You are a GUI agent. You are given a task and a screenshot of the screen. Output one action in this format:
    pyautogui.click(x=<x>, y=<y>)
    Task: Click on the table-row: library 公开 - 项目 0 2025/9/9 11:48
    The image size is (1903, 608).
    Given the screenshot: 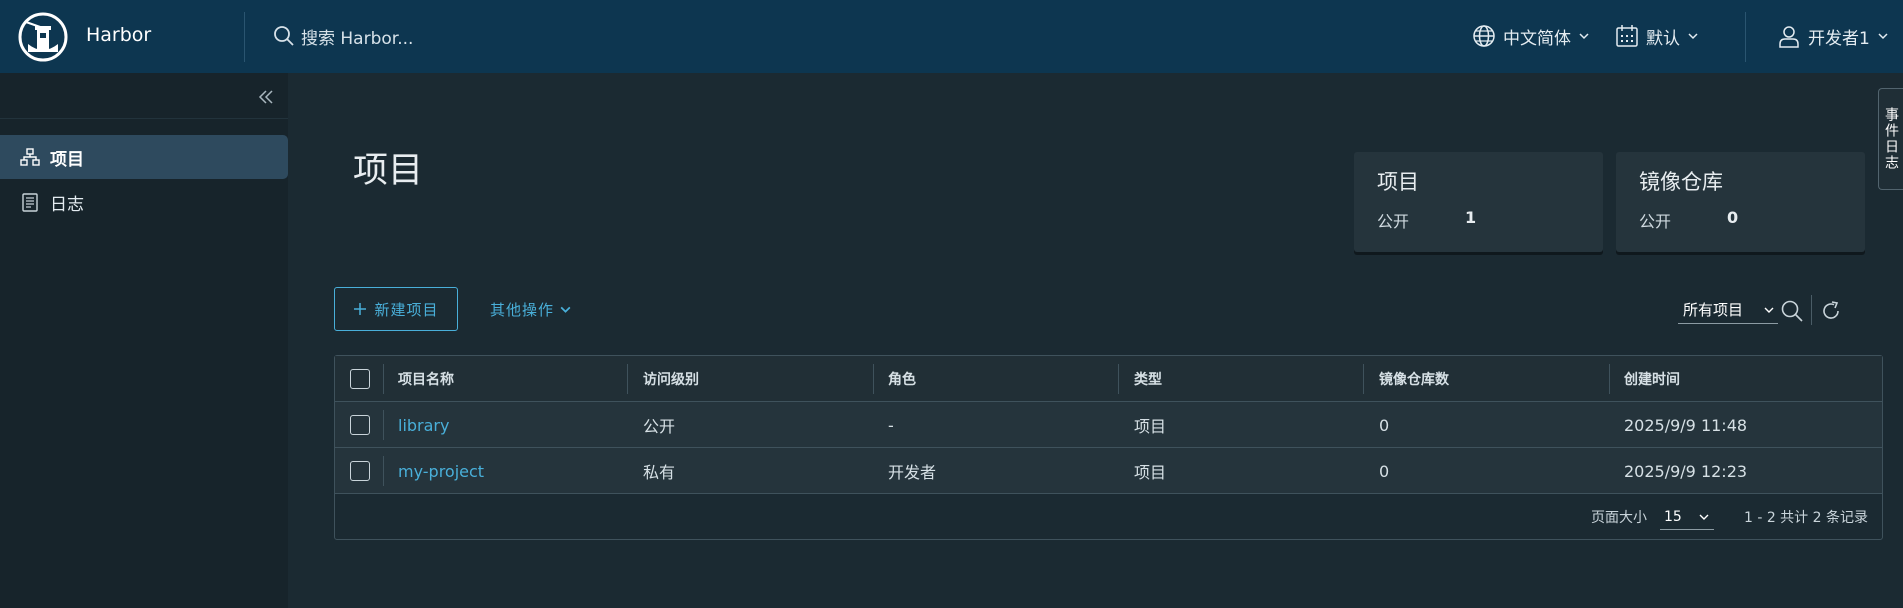 What is the action you would take?
    pyautogui.click(x=1108, y=425)
    